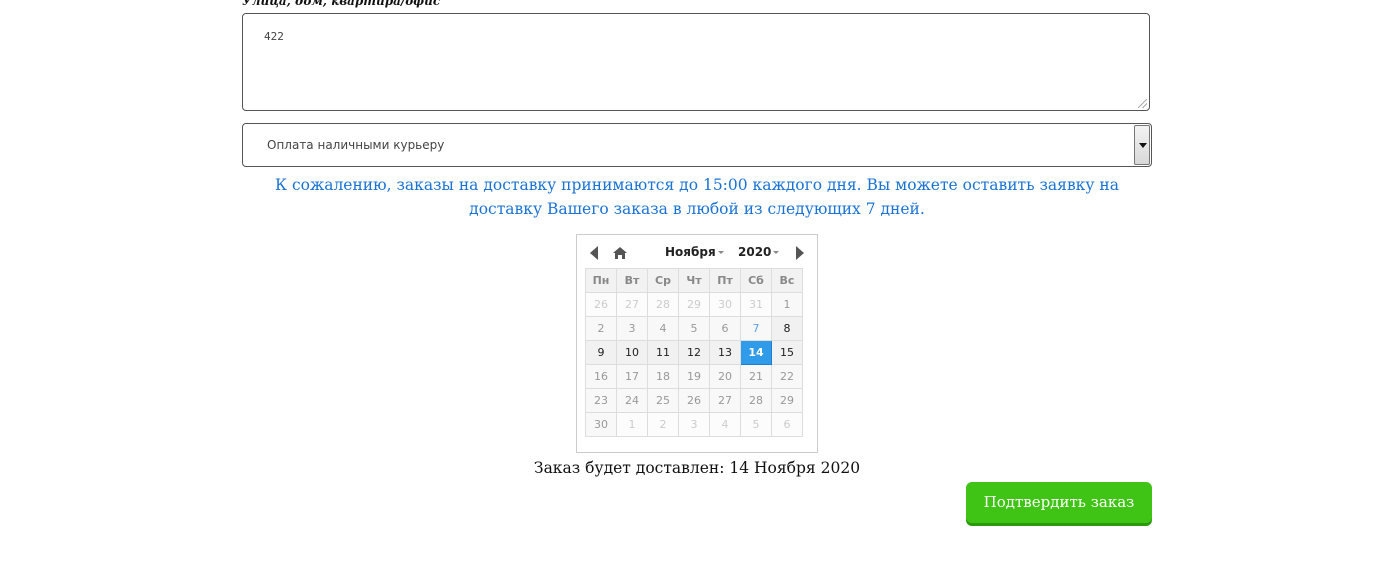  I want to click on calendar-day: 15, so click(787, 352).